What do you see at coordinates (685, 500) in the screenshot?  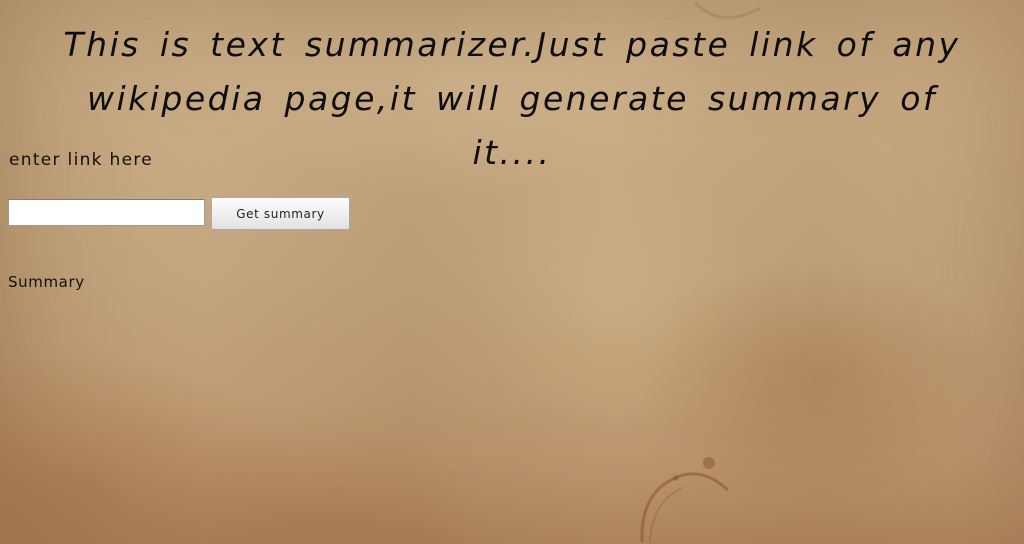 I see `coffee-ring-stain` at bounding box center [685, 500].